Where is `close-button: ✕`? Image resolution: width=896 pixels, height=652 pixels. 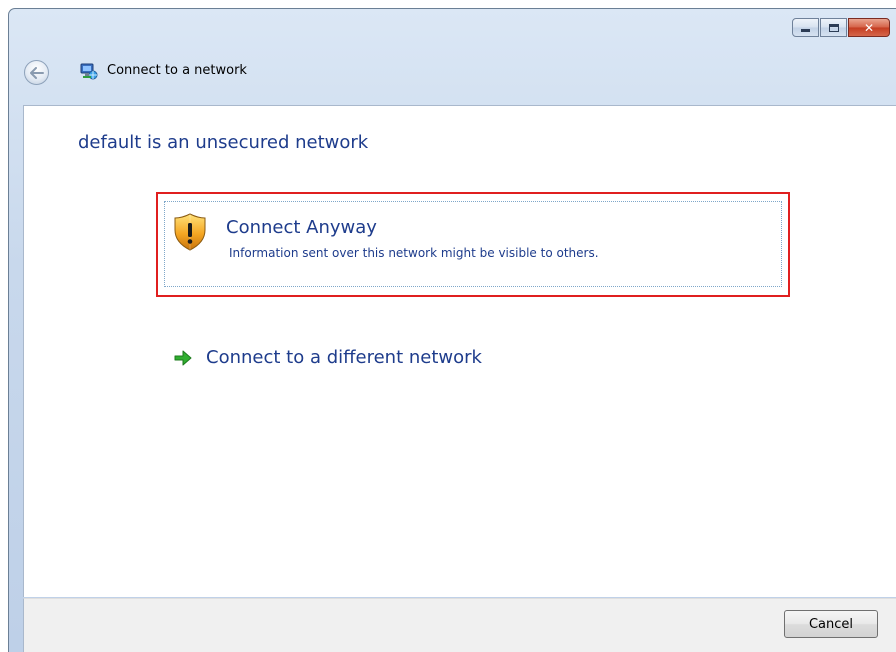 close-button: ✕ is located at coordinates (869, 27).